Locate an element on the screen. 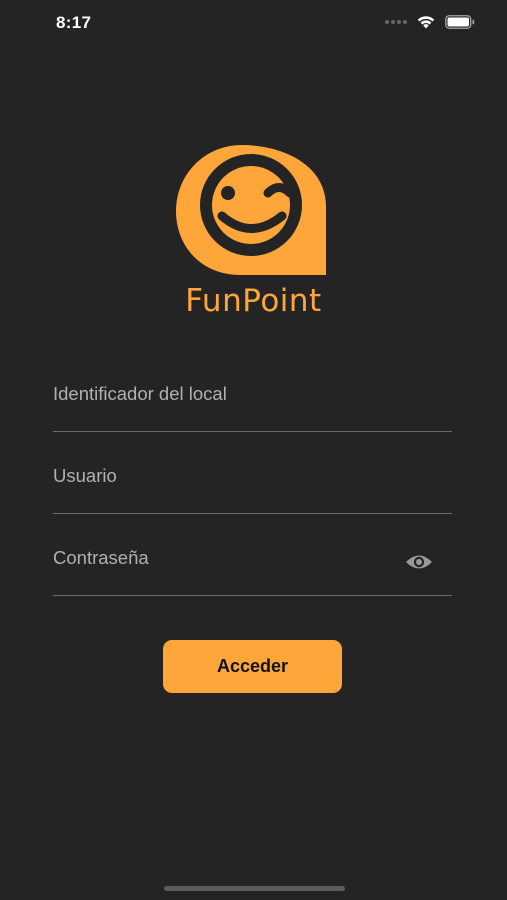 This screenshot has width=507, height=900. status-time: 8:17 is located at coordinates (74, 22).